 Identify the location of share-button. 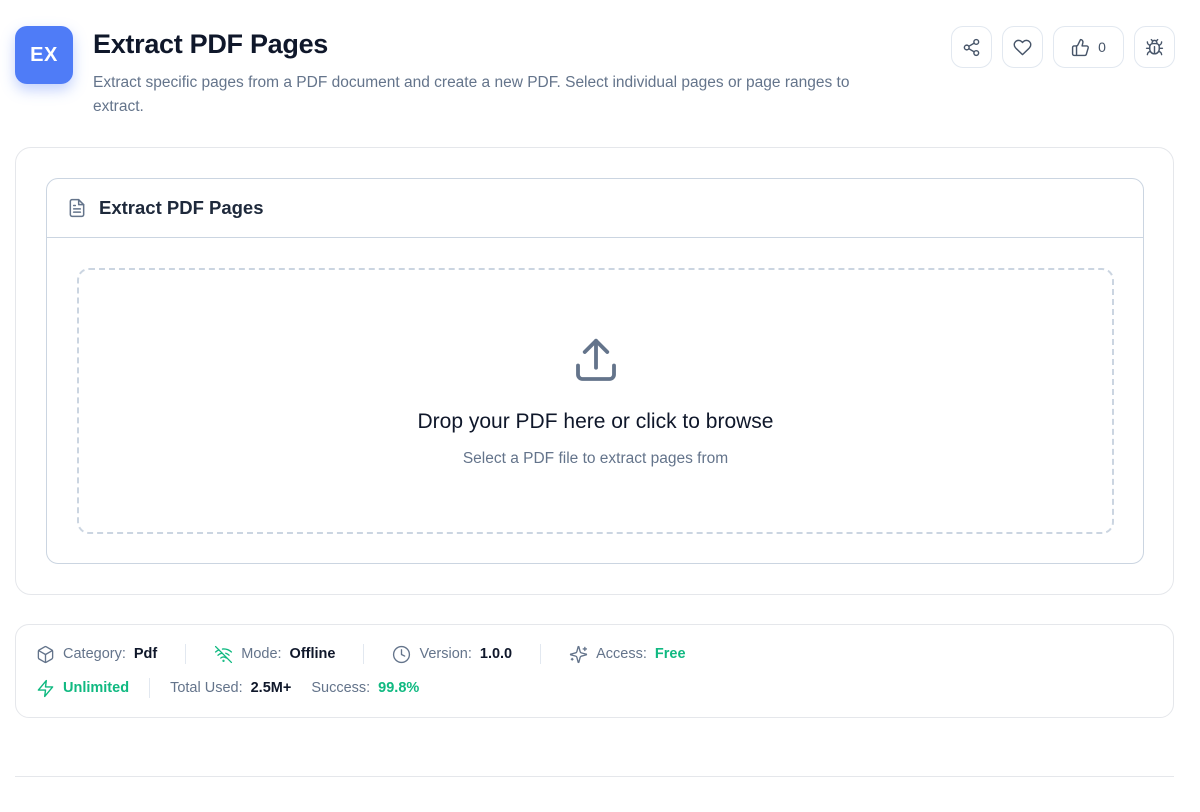
(971, 47).